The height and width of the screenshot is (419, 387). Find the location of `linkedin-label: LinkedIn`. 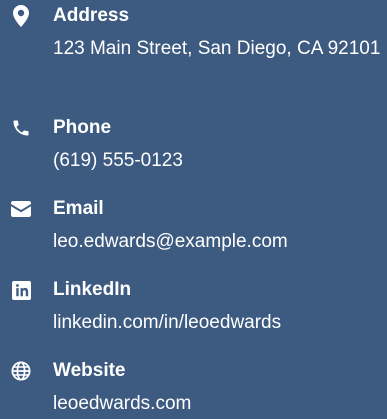

linkedin-label: LinkedIn is located at coordinates (92, 289).